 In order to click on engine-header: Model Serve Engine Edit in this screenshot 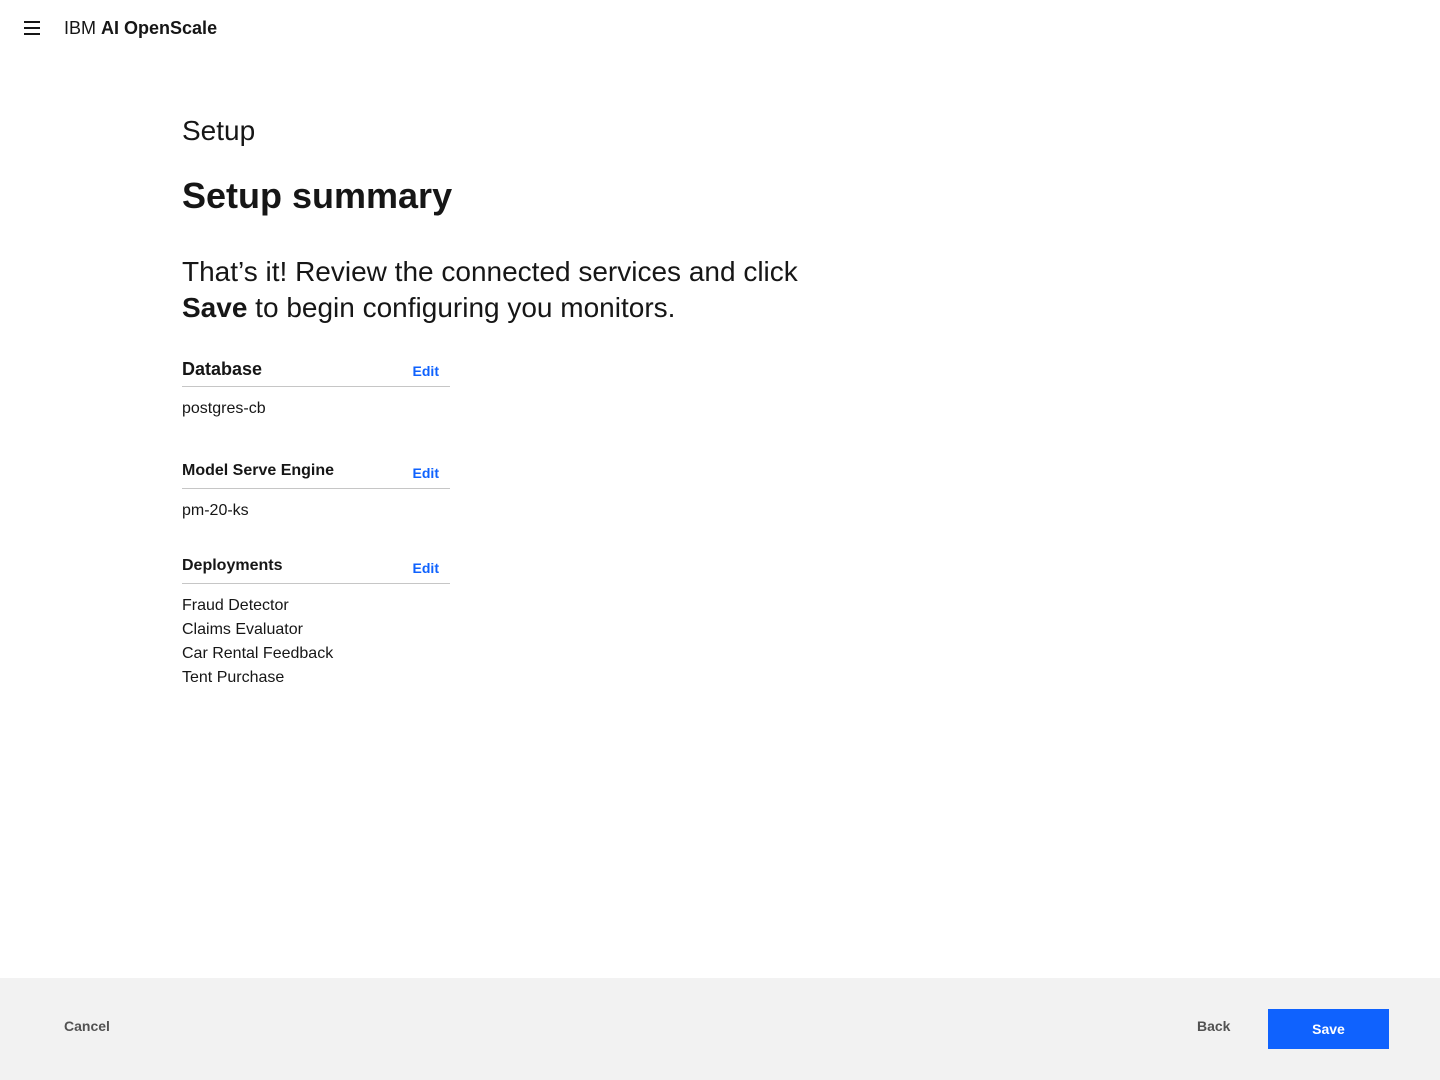, I will do `click(316, 474)`.